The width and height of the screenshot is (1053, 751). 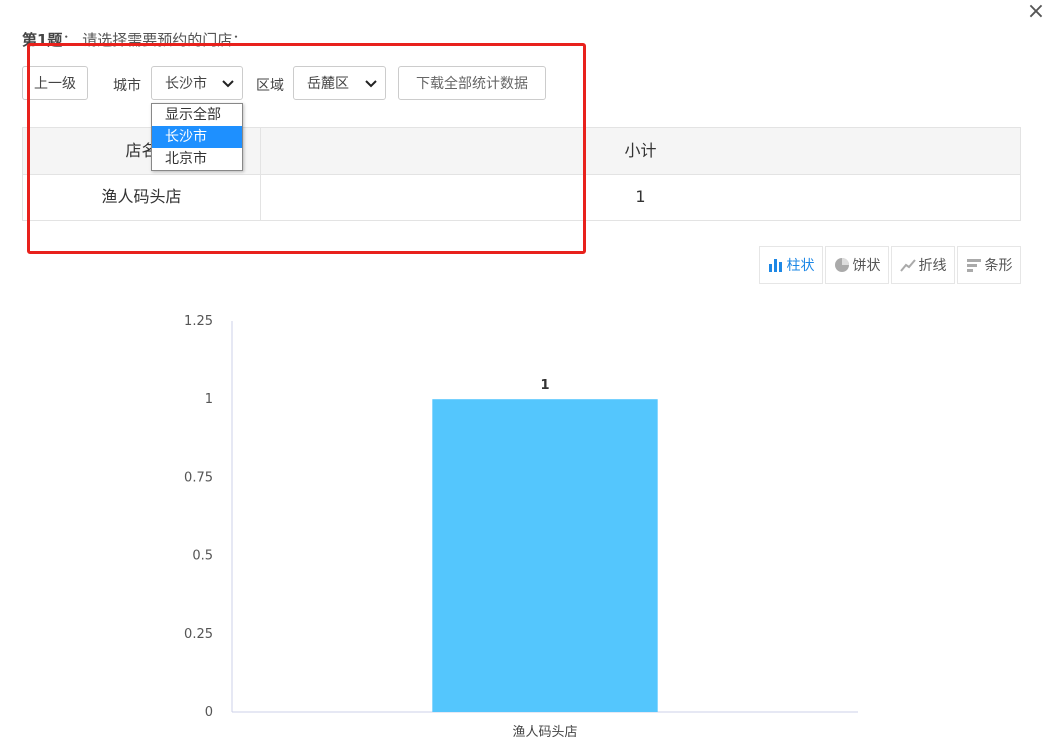 What do you see at coordinates (544, 732) in the screenshot?
I see `x-tick-label: 渔人码头店` at bounding box center [544, 732].